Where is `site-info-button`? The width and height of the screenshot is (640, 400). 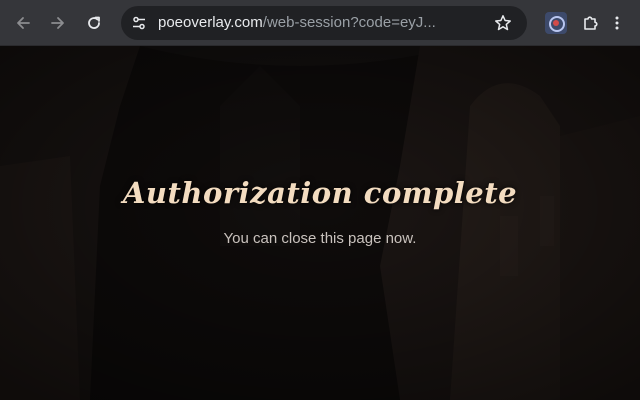
site-info-button is located at coordinates (139, 23).